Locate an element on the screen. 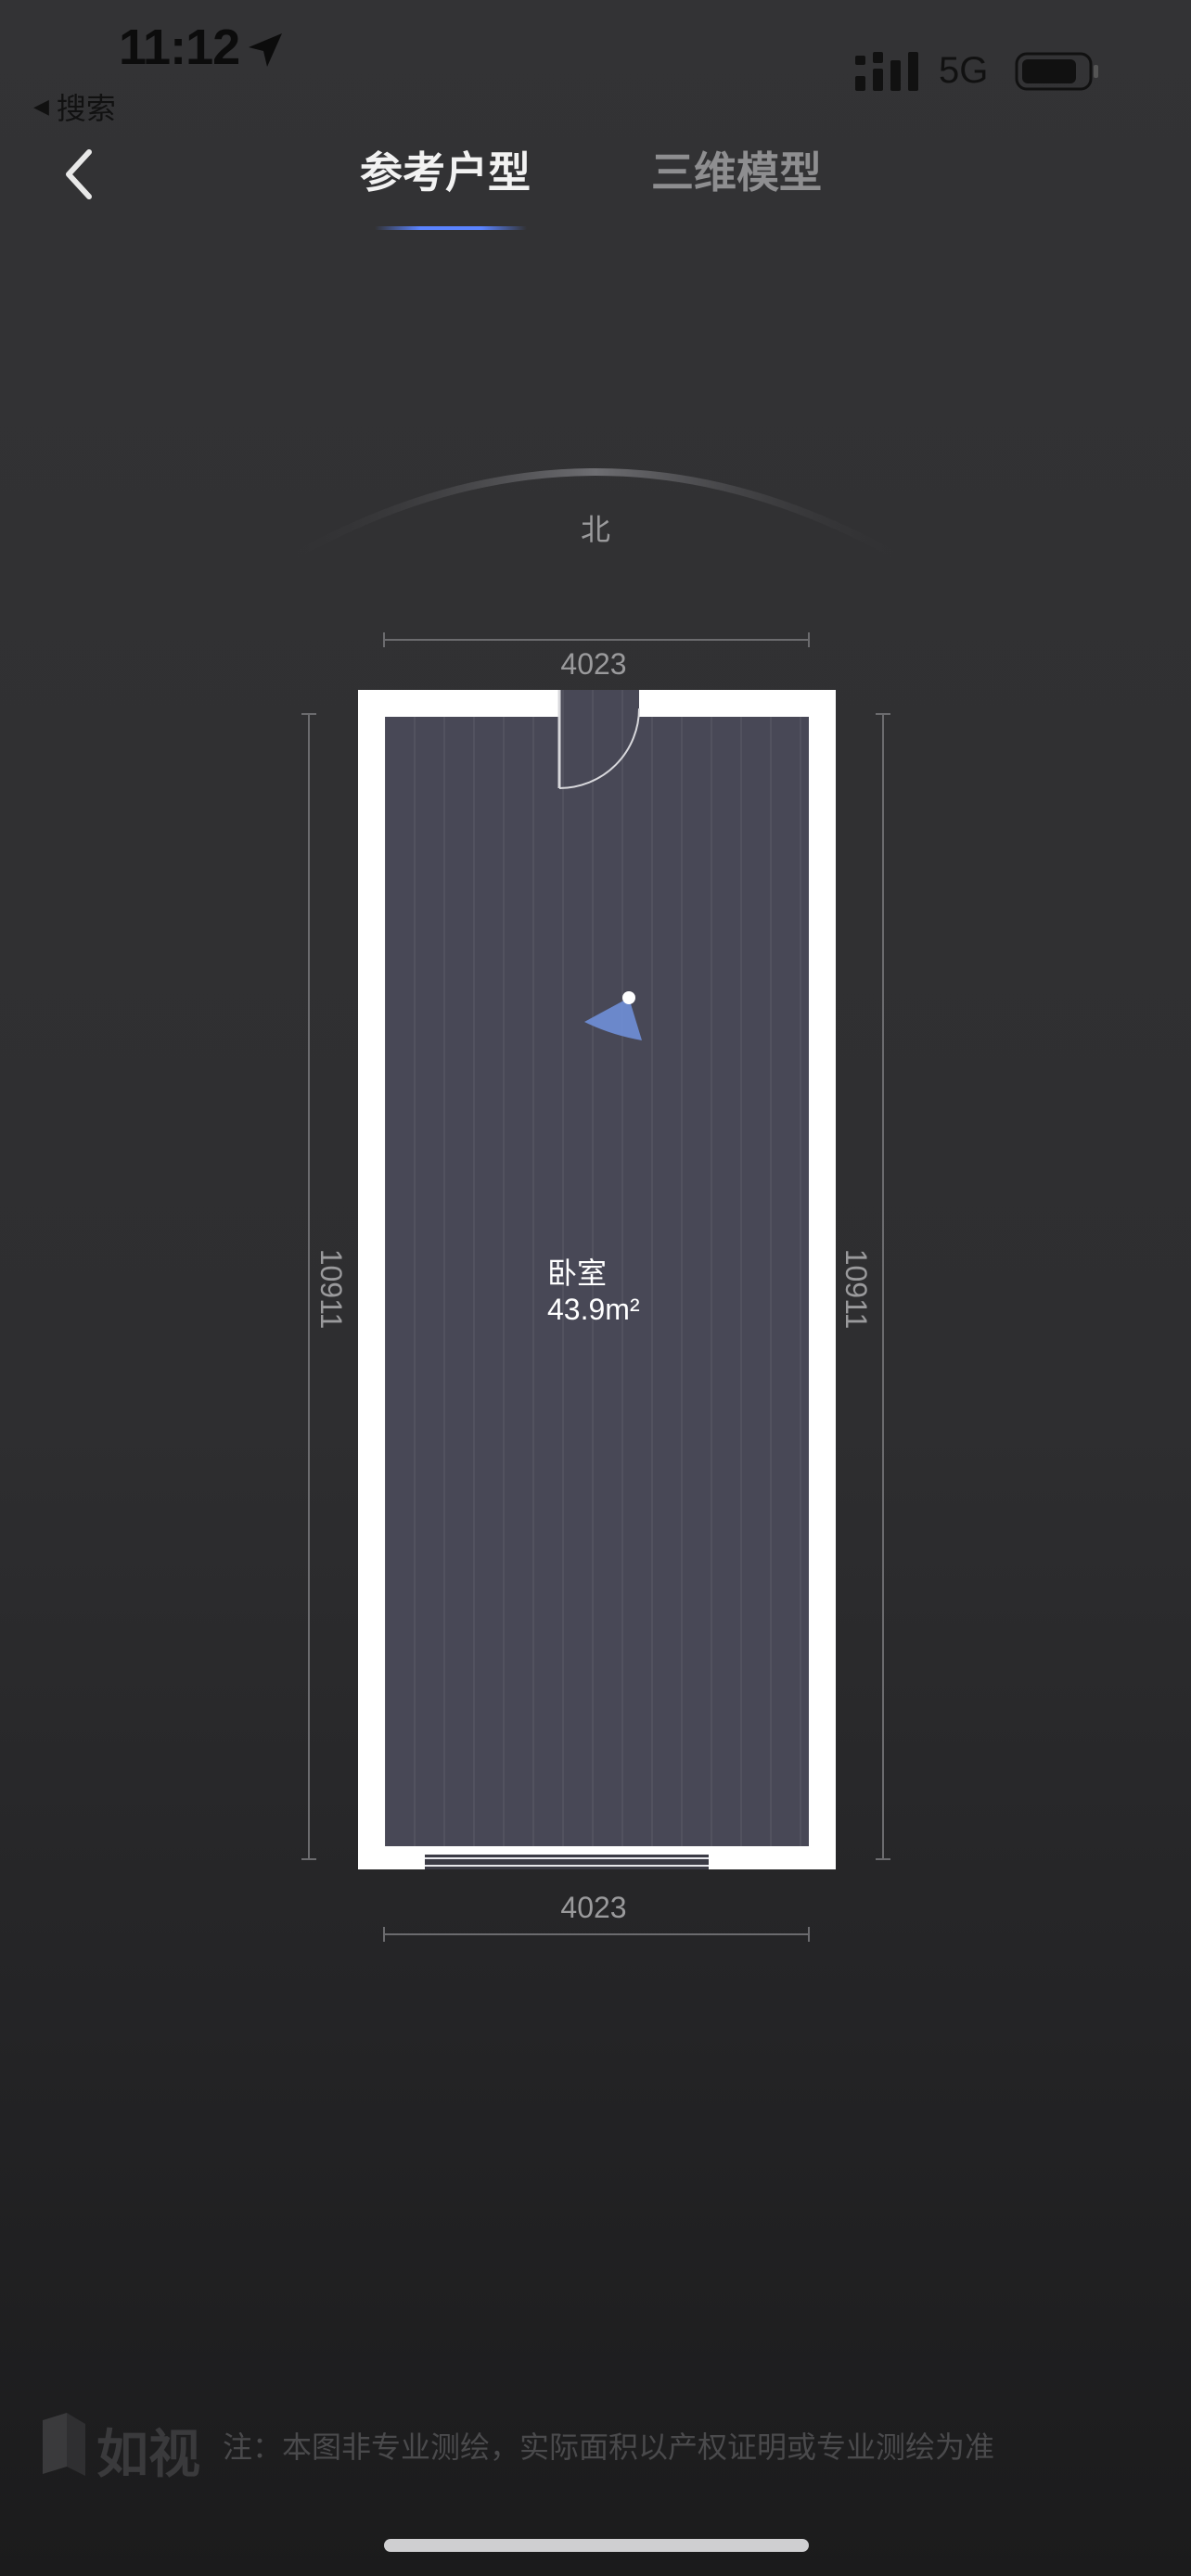 Image resolution: width=1191 pixels, height=2576 pixels. disclaimer-text: 注：本图非专业测绘，实际面积以产权证明或专业测绘为准 is located at coordinates (609, 2447).